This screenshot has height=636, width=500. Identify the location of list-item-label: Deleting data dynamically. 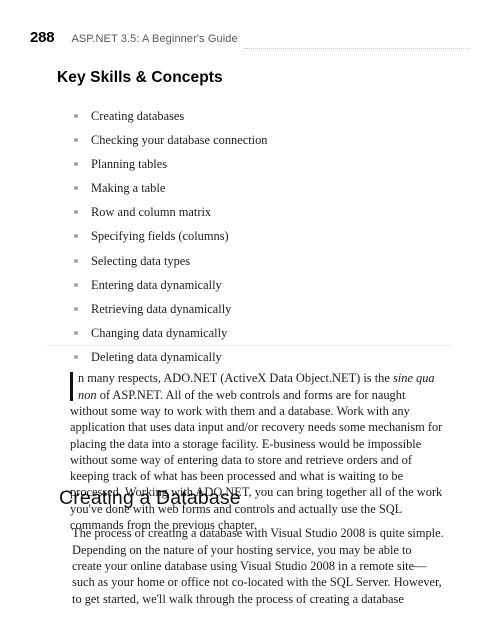
(156, 356).